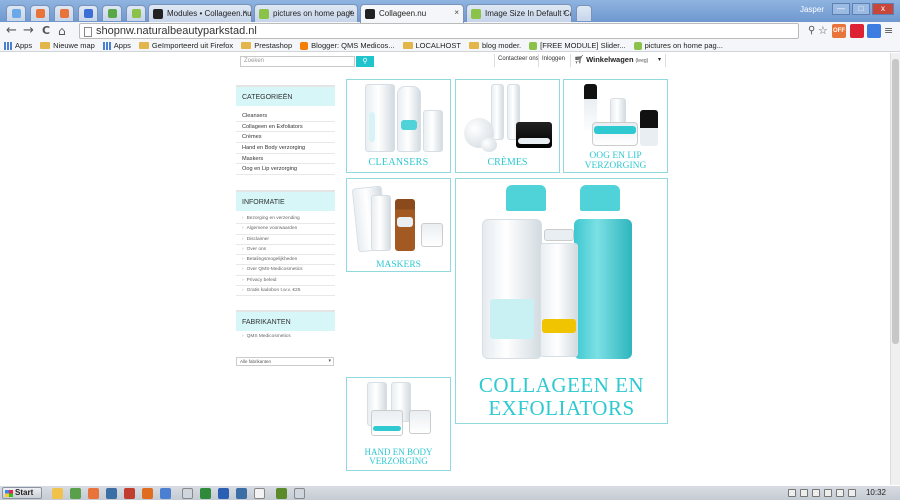 The width and height of the screenshot is (900, 500). I want to click on back-button: ←, so click(11, 31).